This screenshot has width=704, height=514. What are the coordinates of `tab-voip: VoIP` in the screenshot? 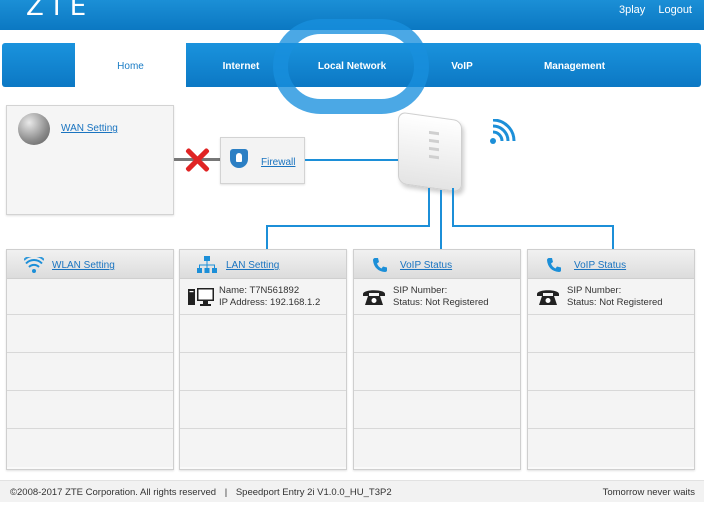 It's located at (462, 65).